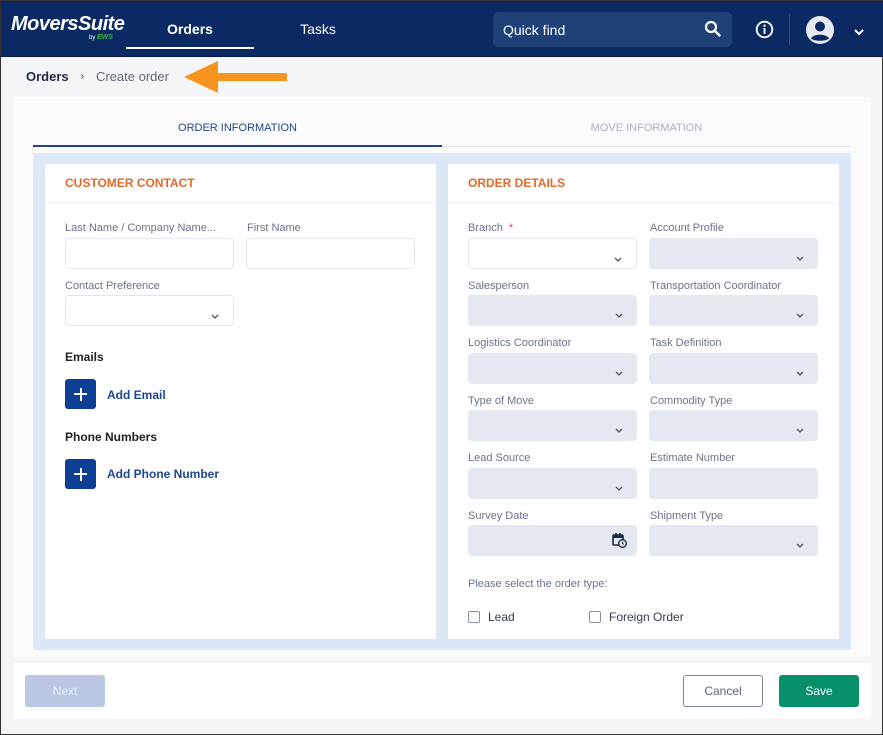  What do you see at coordinates (538, 584) in the screenshot?
I see `order-type-prompt: Please select the order type:` at bounding box center [538, 584].